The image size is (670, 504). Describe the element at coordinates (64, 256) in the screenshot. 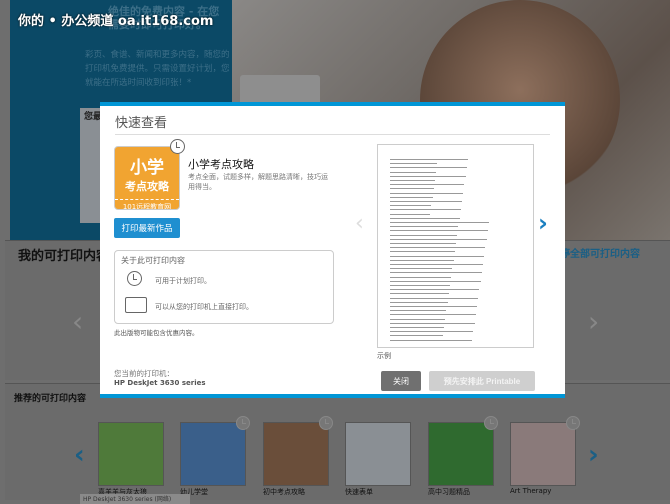

I see `my-printables-title: 我的可打印内容` at that location.